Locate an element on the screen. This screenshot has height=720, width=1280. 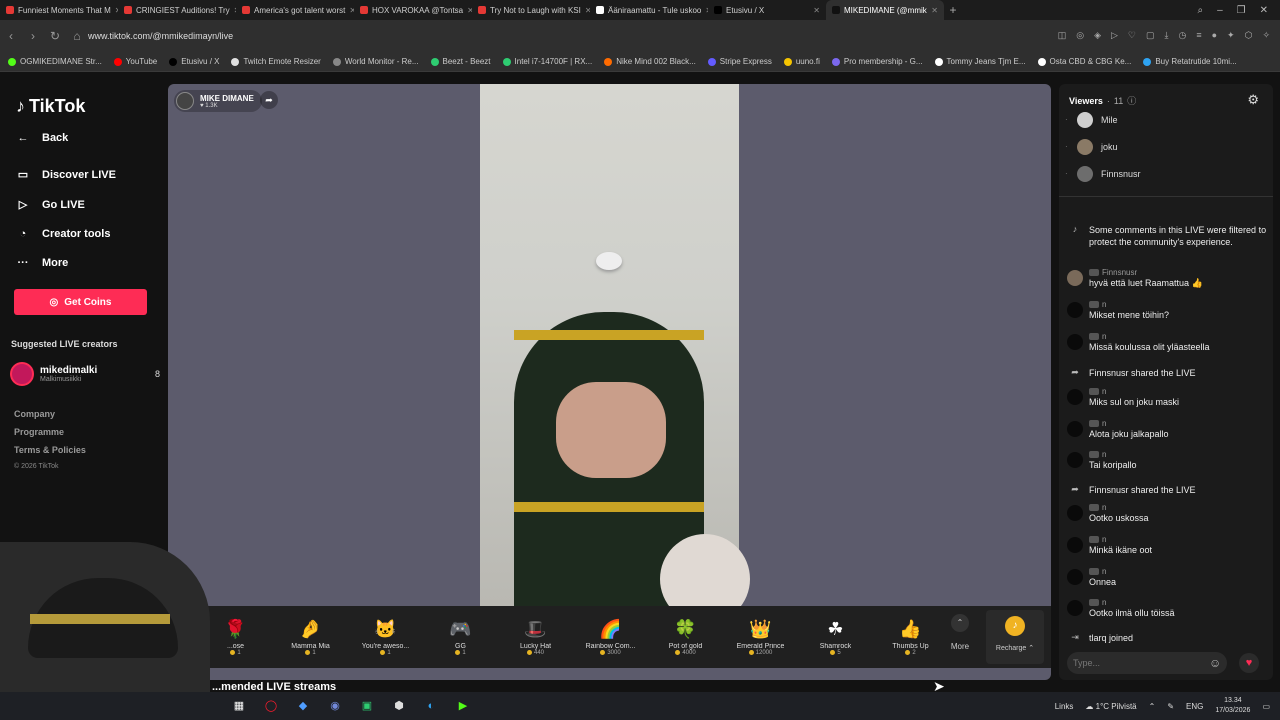
history-icon: ◷ is located at coordinates (1182, 35).